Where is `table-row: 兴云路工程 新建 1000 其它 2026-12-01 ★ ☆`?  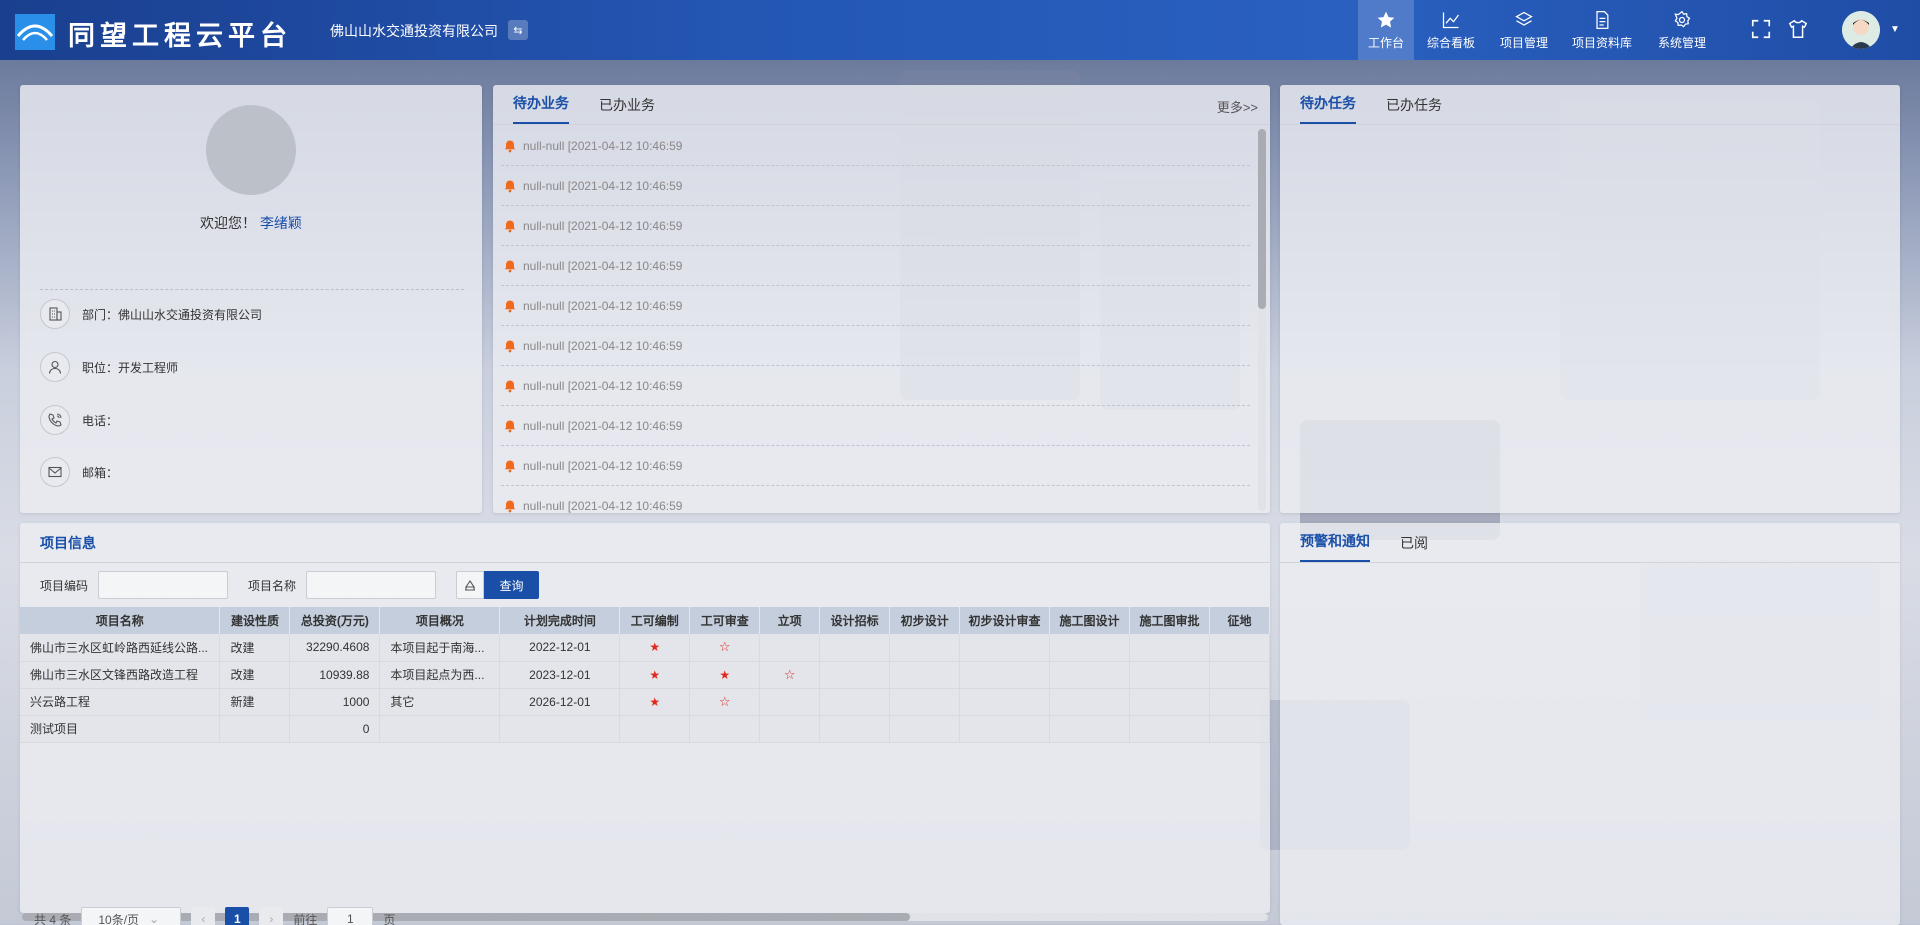
table-row: 兴云路工程 新建 1000 其它 2026-12-01 ★ ☆ is located at coordinates (645, 702).